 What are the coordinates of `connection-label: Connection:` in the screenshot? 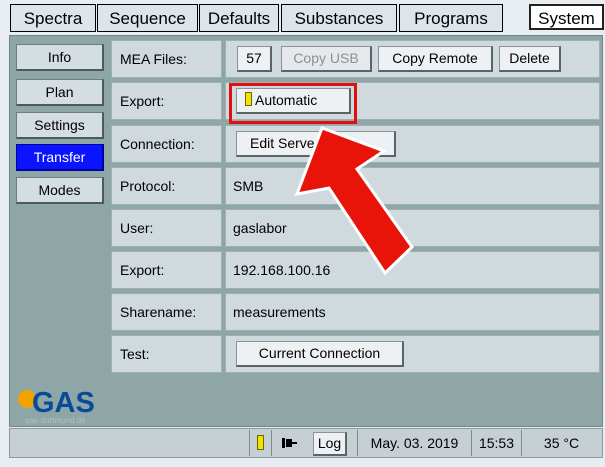 It's located at (166, 144).